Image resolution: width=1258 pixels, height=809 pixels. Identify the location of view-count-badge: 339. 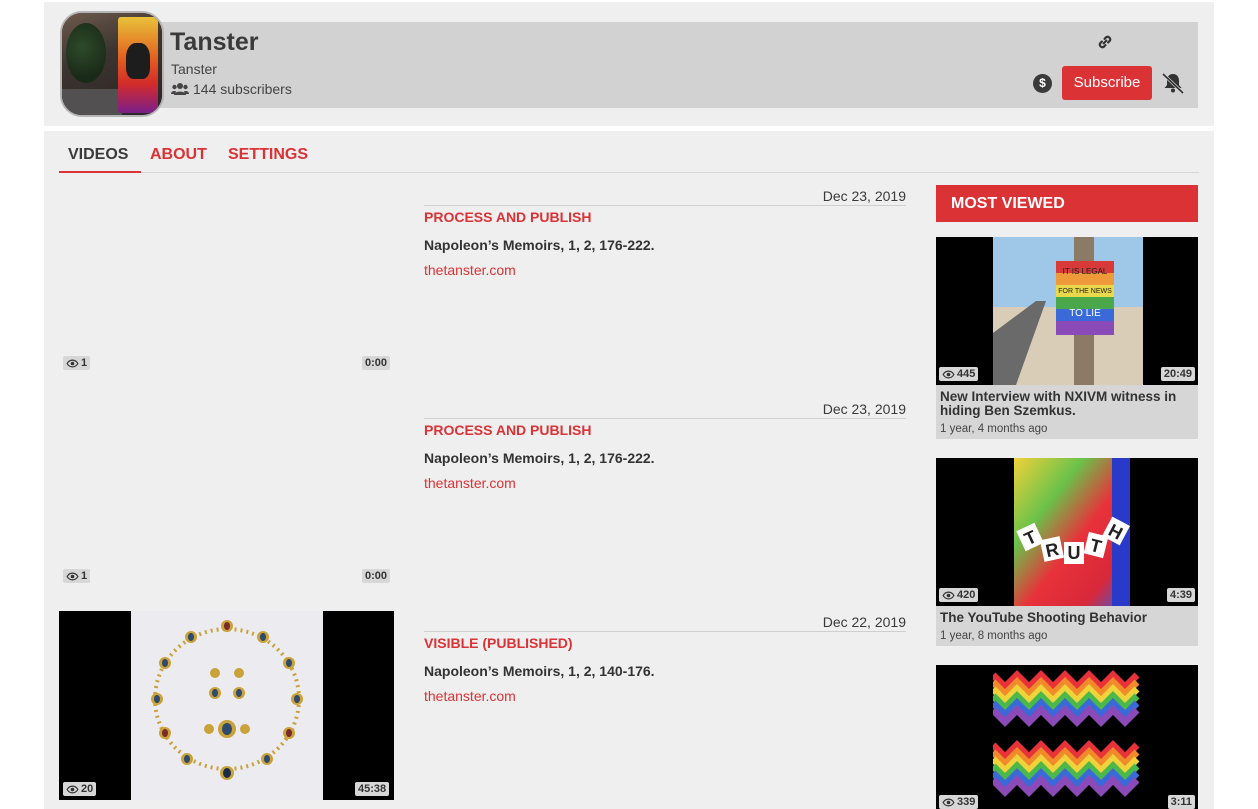
(959, 802).